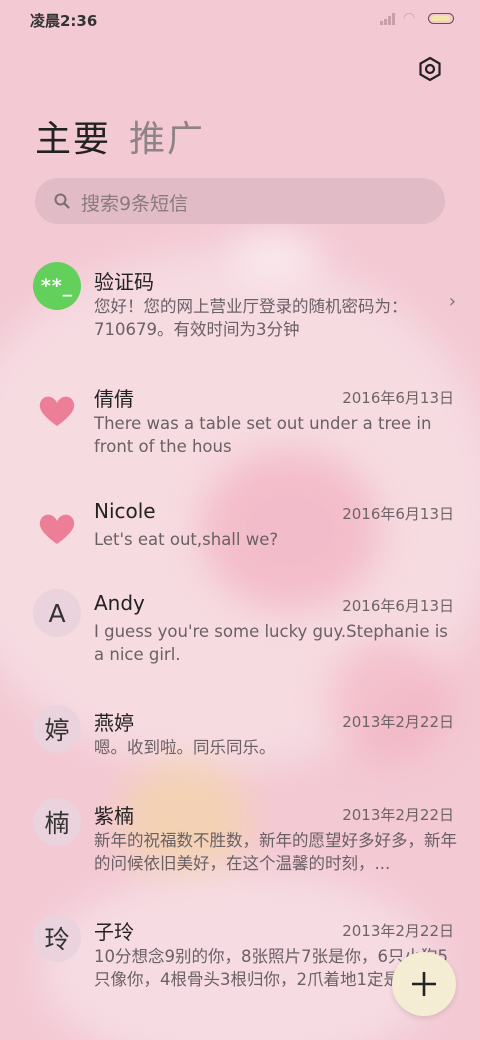 Image resolution: width=480 pixels, height=1040 pixels. What do you see at coordinates (125, 511) in the screenshot?
I see `contact-name: Nicole` at bounding box center [125, 511].